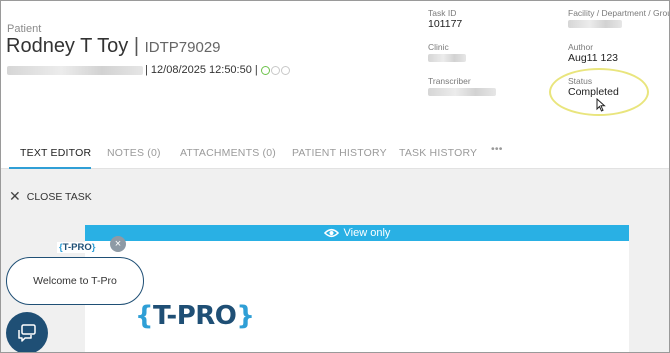  What do you see at coordinates (182, 47) in the screenshot?
I see `patient-id: IDTP79029` at bounding box center [182, 47].